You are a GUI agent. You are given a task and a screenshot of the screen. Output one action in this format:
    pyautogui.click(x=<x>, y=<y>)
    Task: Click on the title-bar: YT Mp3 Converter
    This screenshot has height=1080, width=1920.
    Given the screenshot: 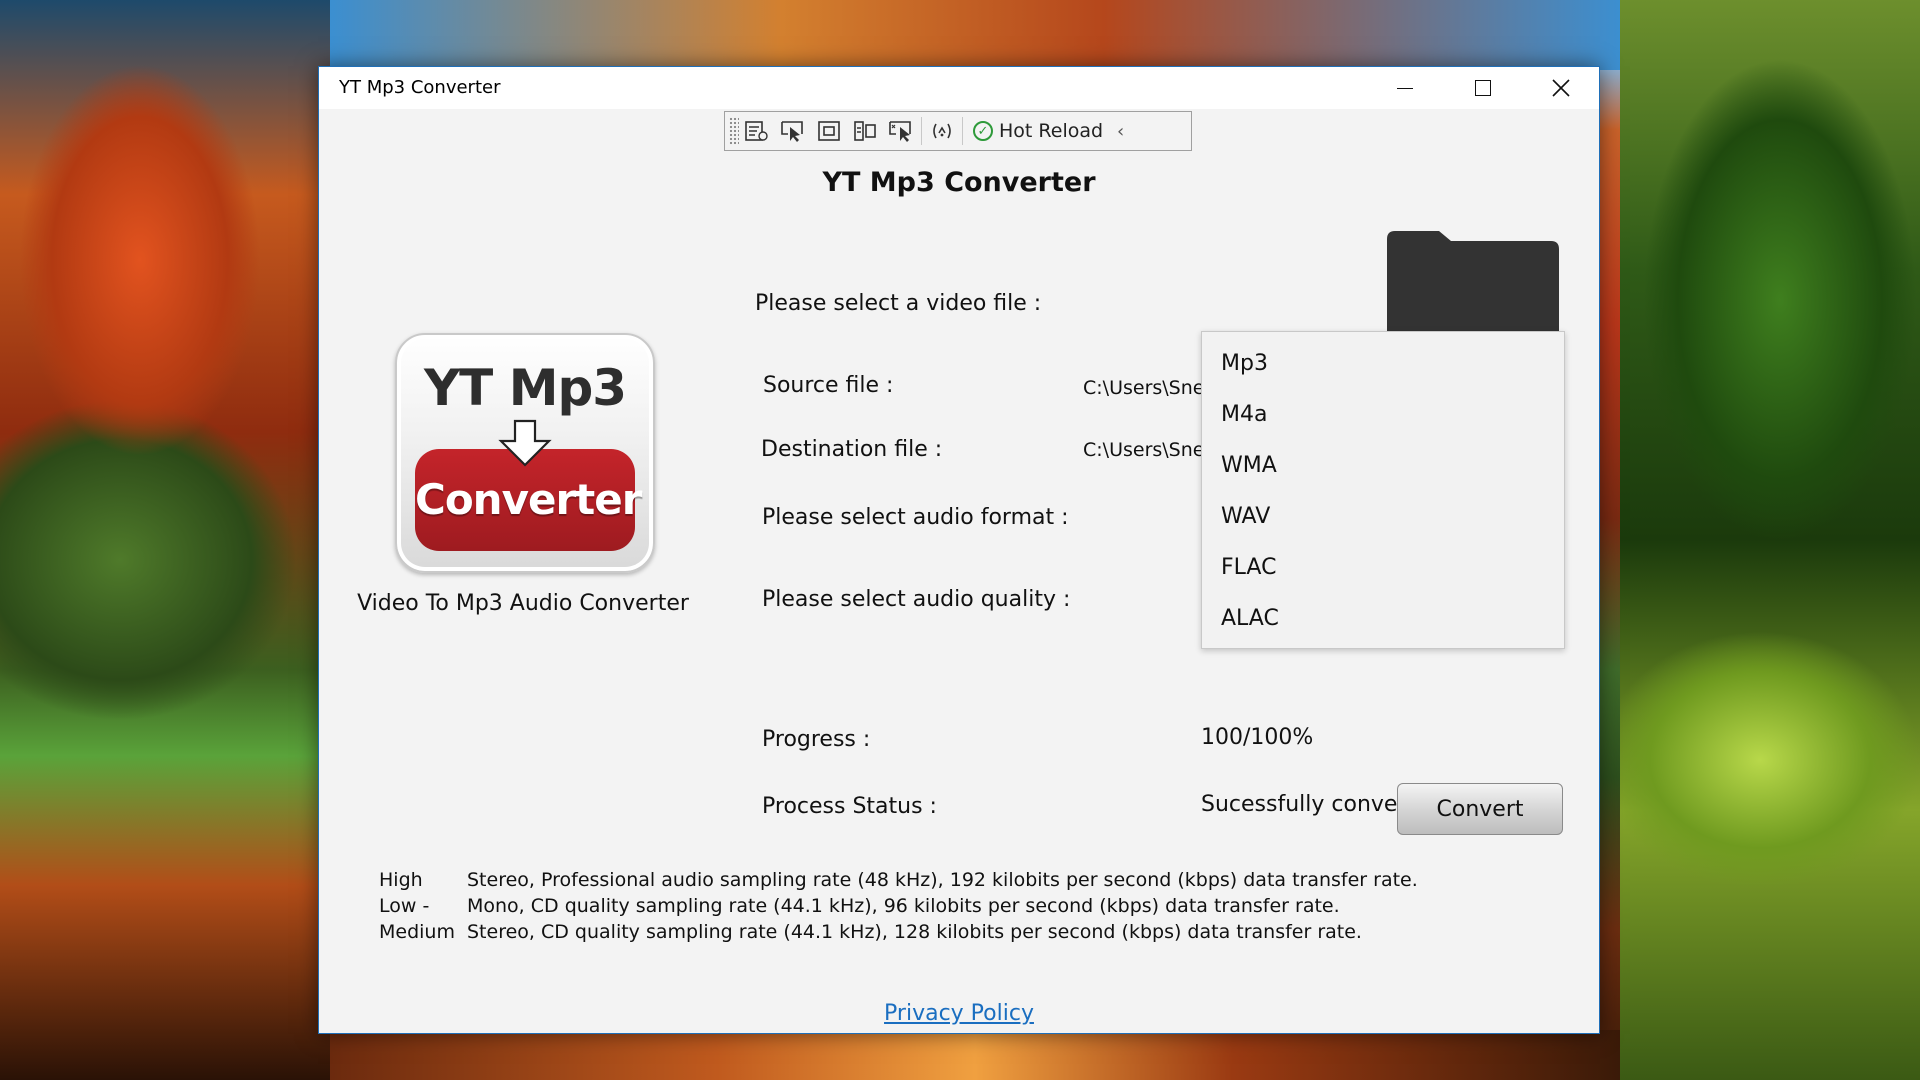 What is the action you would take?
    pyautogui.click(x=959, y=88)
    